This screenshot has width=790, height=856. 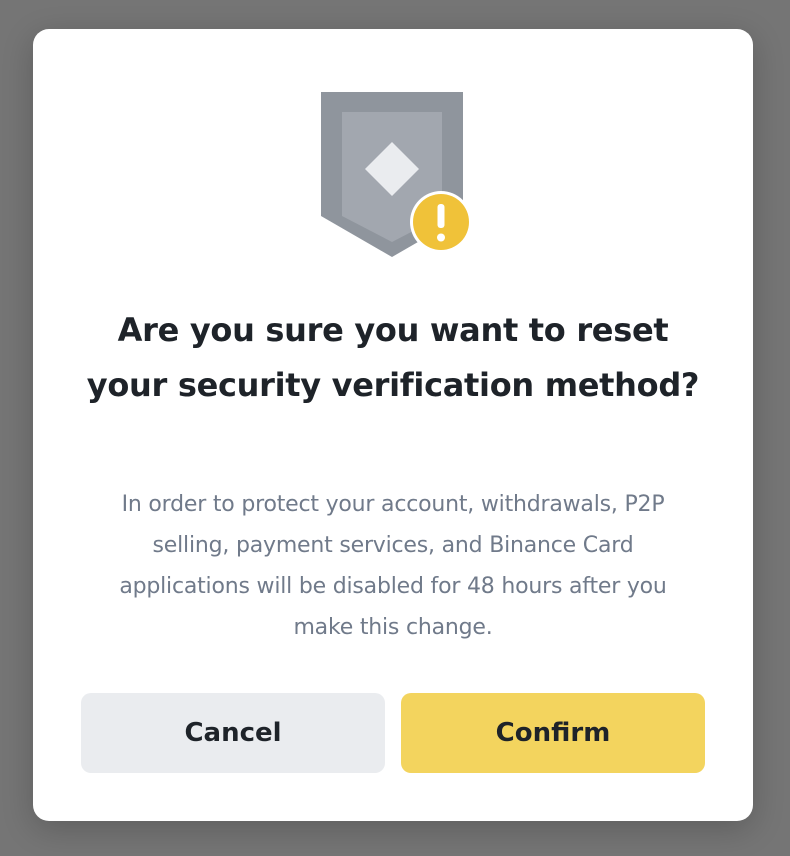 What do you see at coordinates (396, 174) in the screenshot?
I see `shield-warning-illustration` at bounding box center [396, 174].